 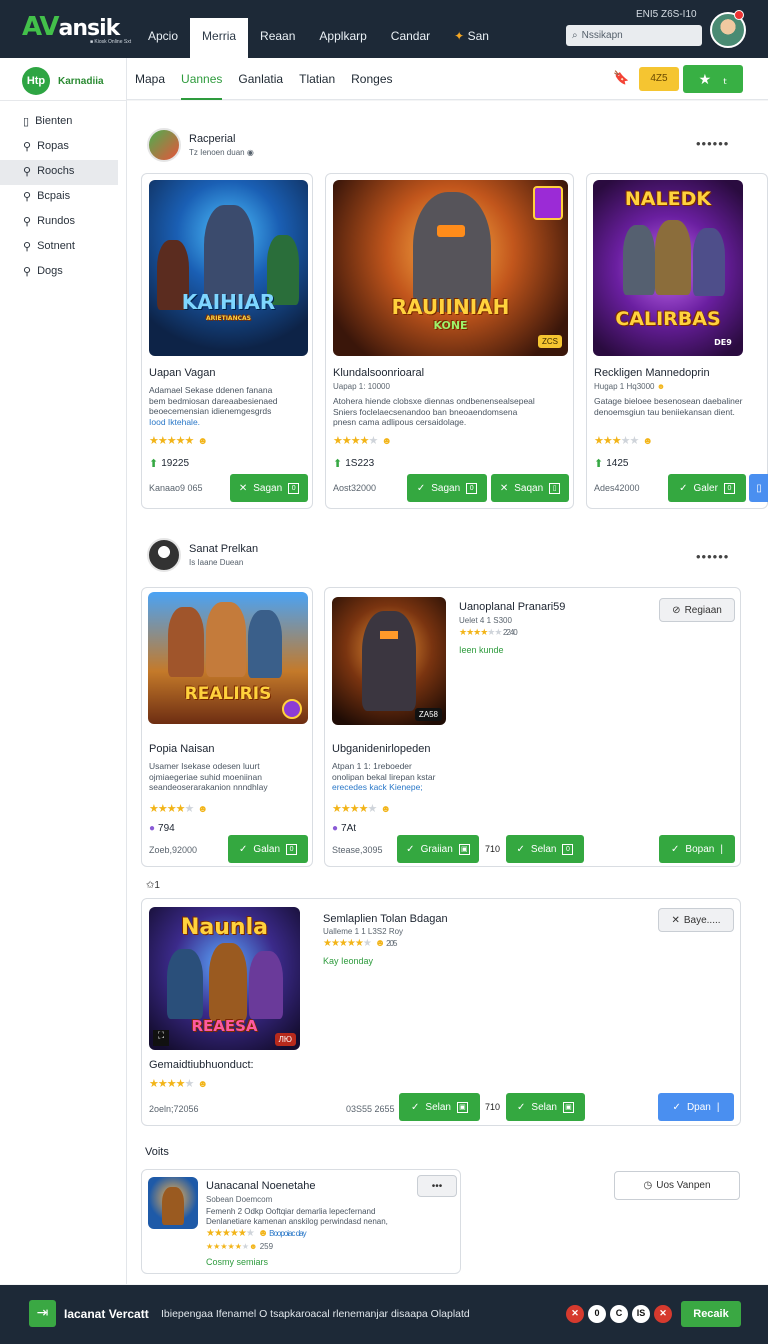 I want to click on game-name: Popia Naisan, so click(x=181, y=749).